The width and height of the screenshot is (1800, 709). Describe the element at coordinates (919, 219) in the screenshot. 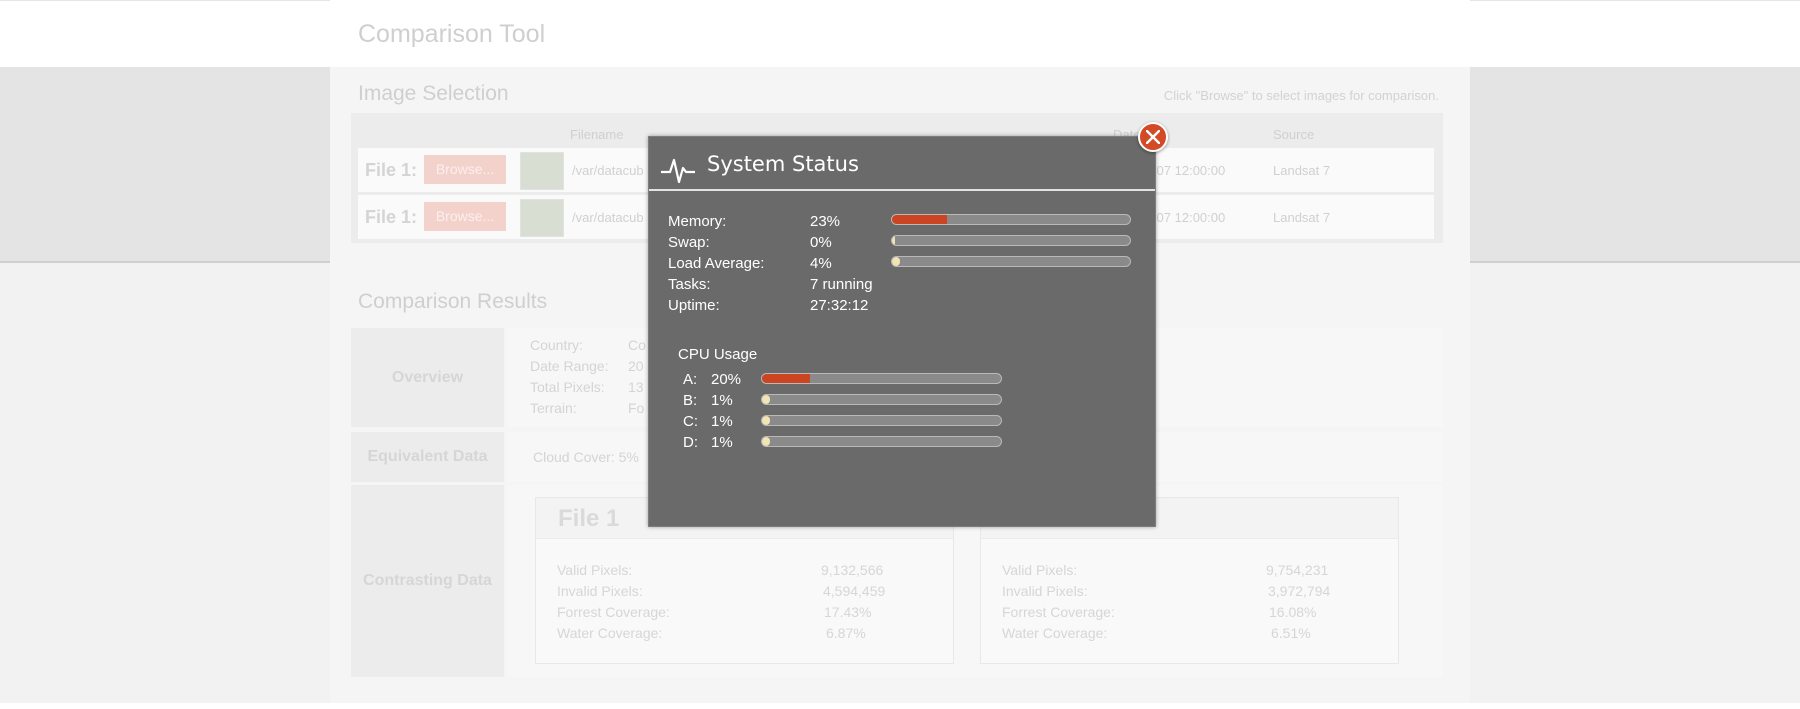

I see `memory-bar-fill` at that location.